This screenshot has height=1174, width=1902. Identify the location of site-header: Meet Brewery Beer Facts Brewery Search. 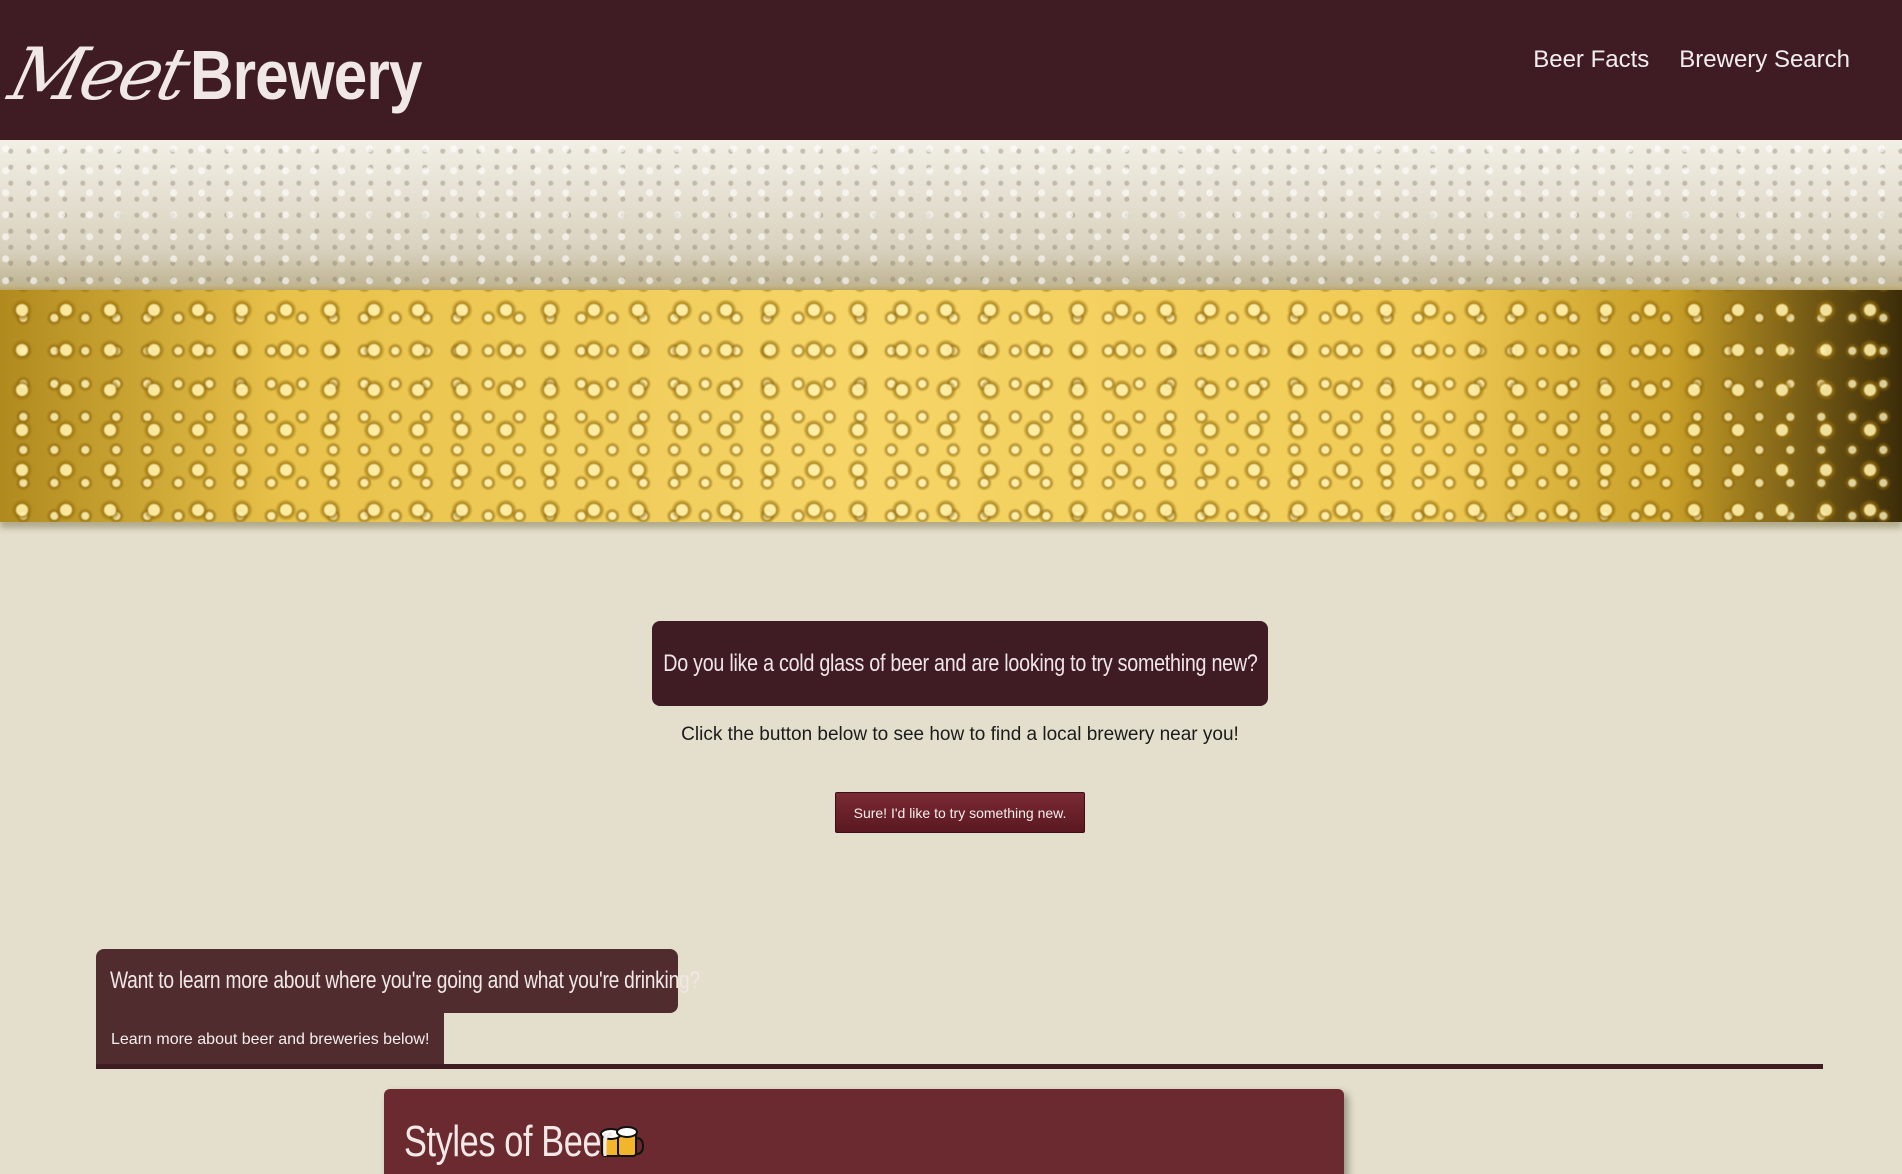
(951, 70).